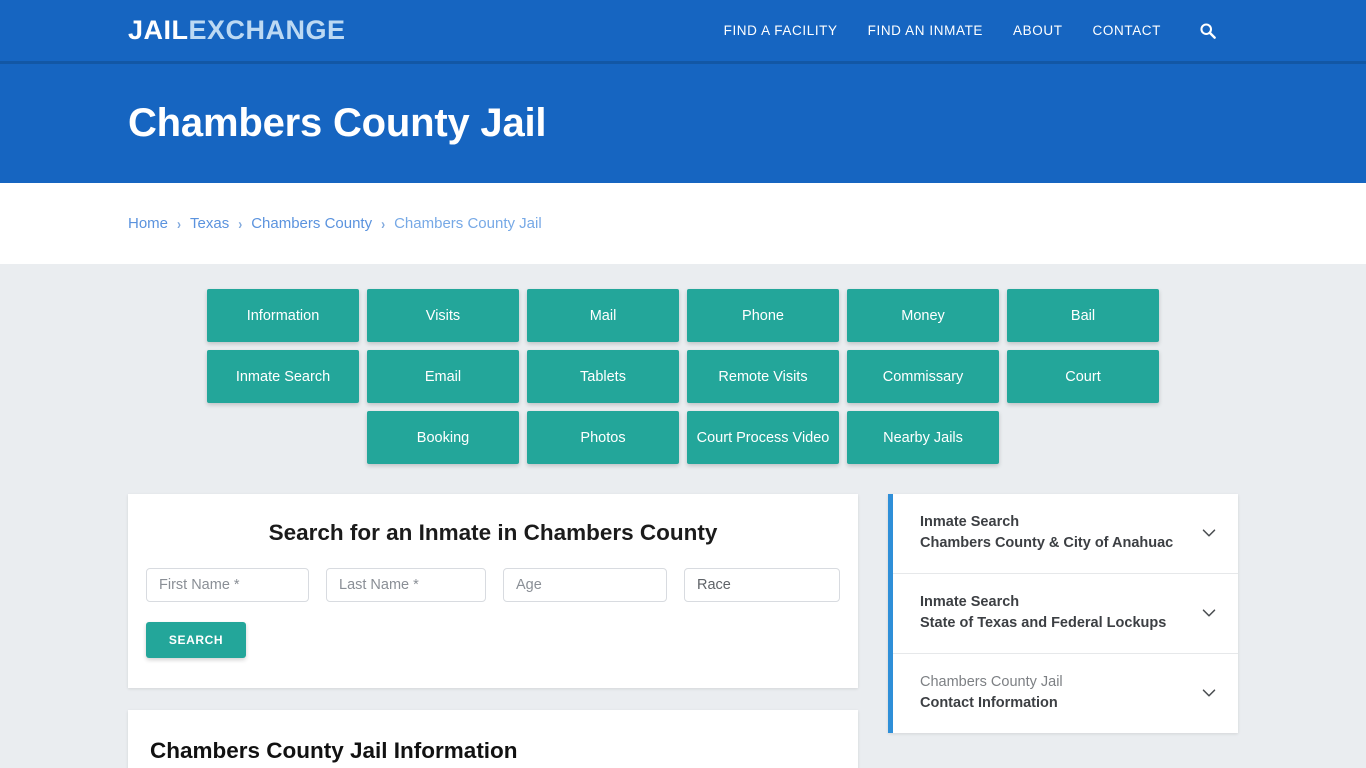  I want to click on nav-item-find-a-facility: FIND A FACILITY, so click(781, 30).